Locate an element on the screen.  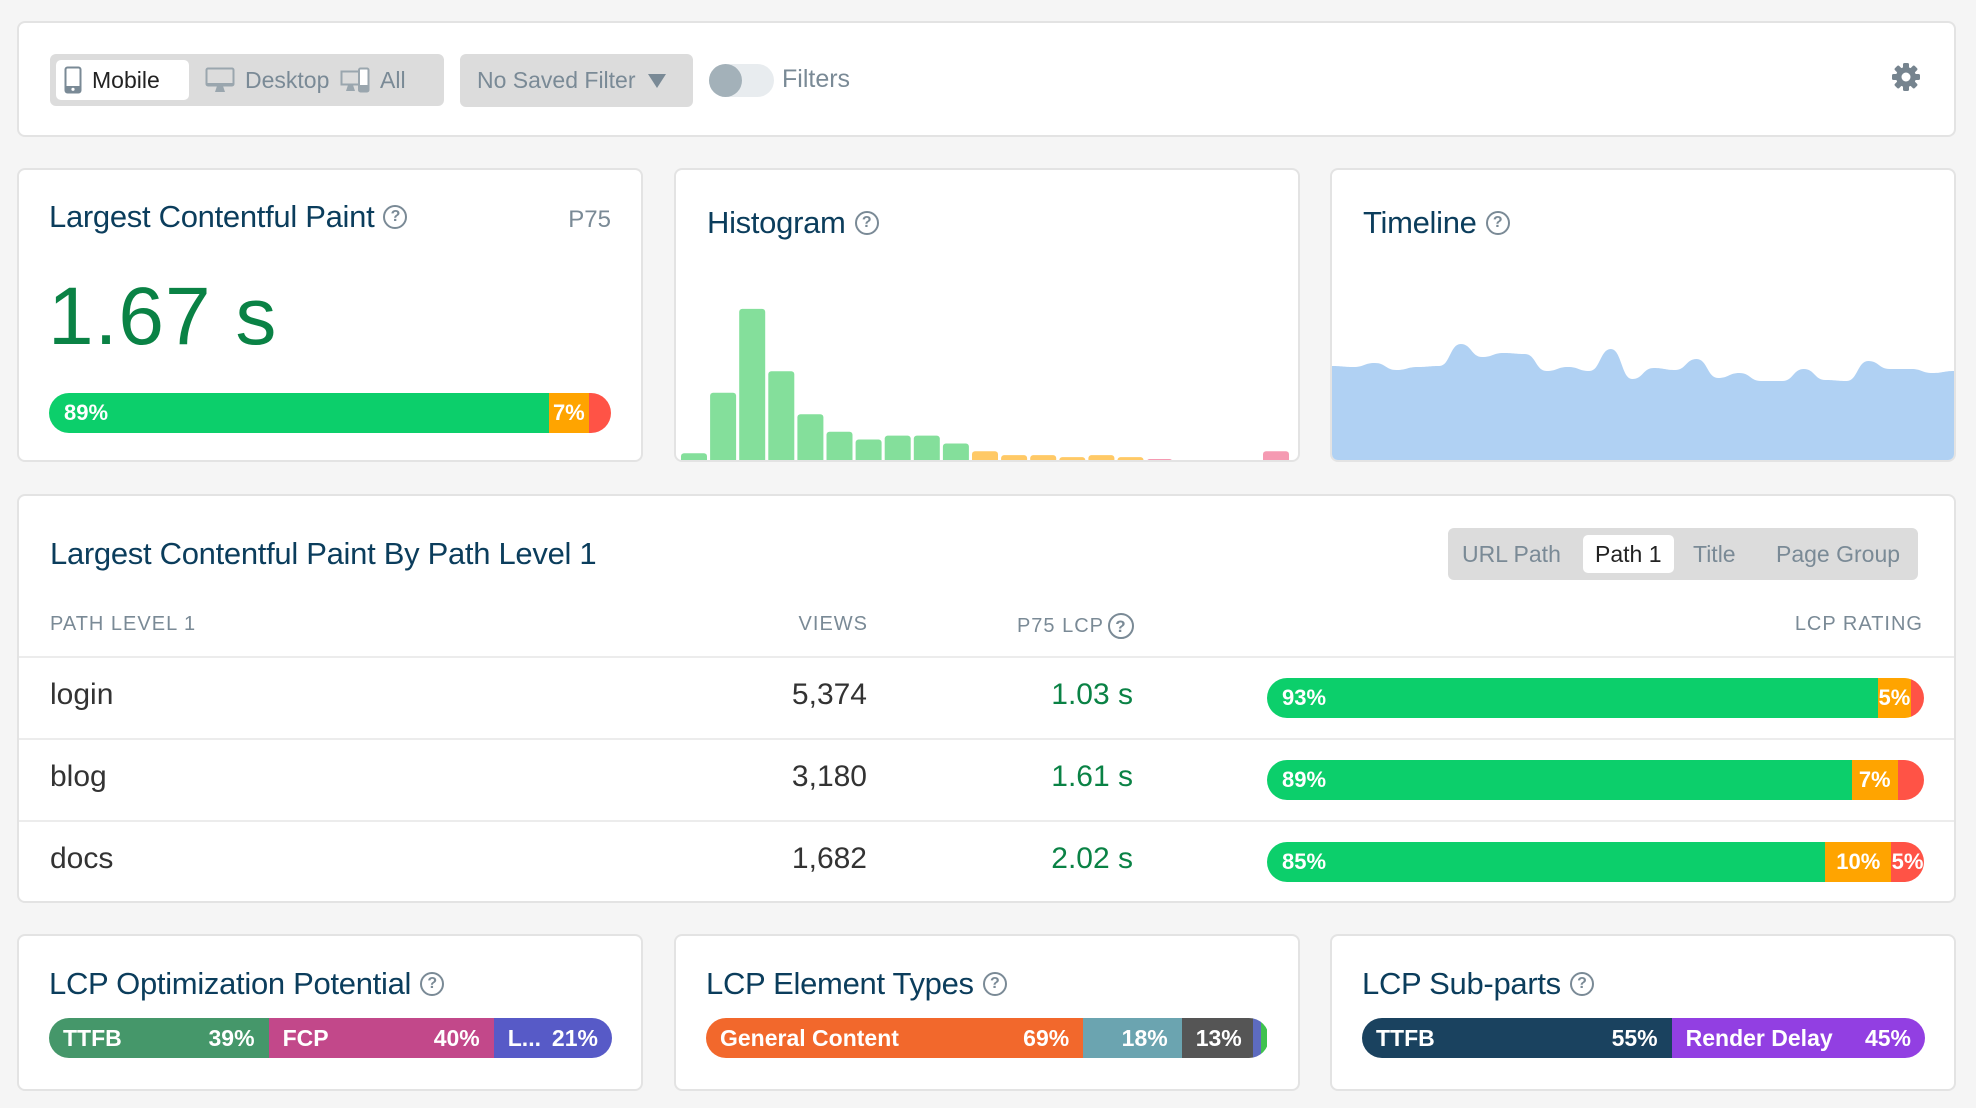
timeline-area is located at coordinates (1643, 402).